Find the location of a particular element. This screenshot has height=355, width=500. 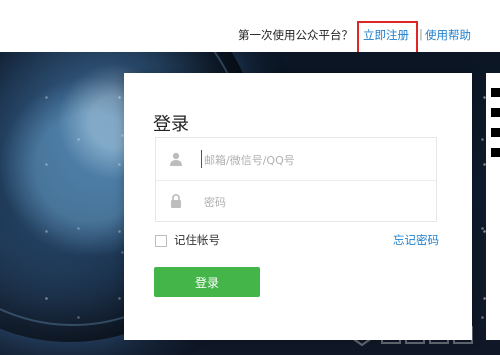

remember-account-label: 记住帐号 is located at coordinates (197, 240).